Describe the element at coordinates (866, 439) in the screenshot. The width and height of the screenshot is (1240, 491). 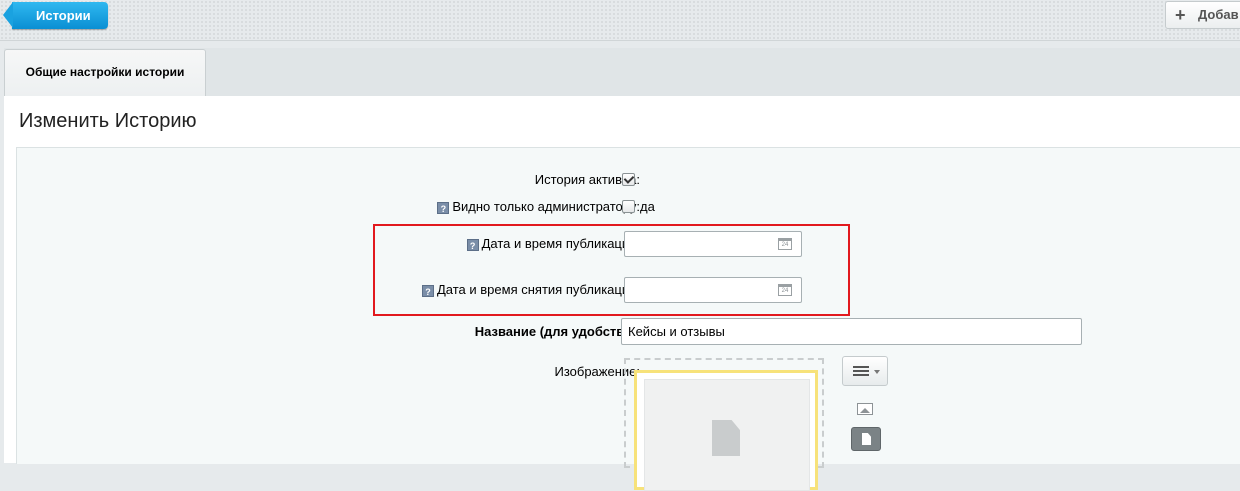
I see `file-button` at that location.